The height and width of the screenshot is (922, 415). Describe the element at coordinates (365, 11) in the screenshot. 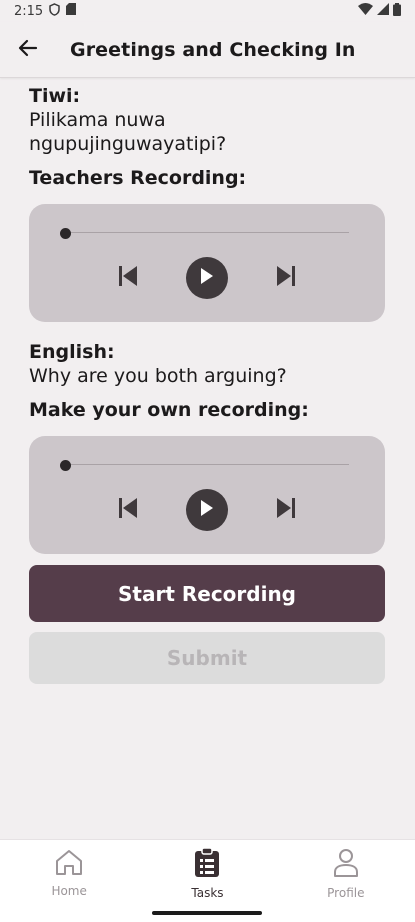

I see `wifi-icon` at that location.